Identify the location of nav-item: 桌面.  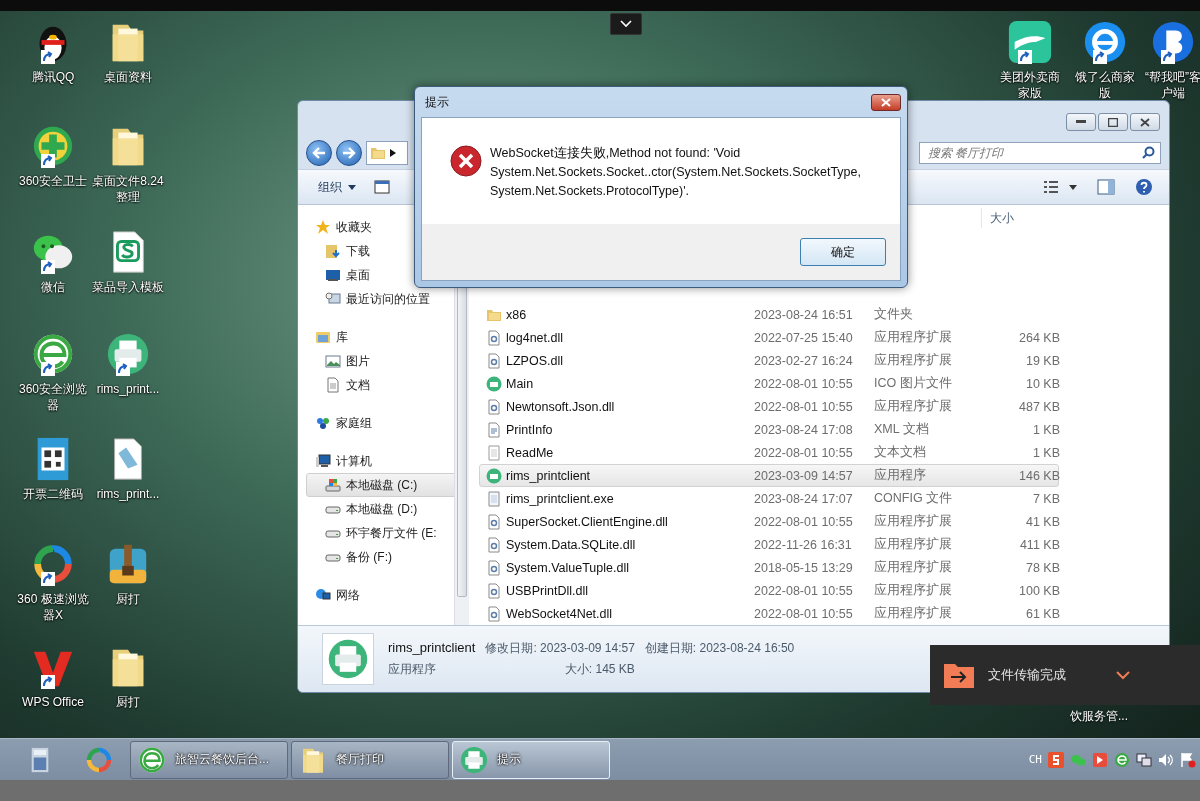
(382, 275).